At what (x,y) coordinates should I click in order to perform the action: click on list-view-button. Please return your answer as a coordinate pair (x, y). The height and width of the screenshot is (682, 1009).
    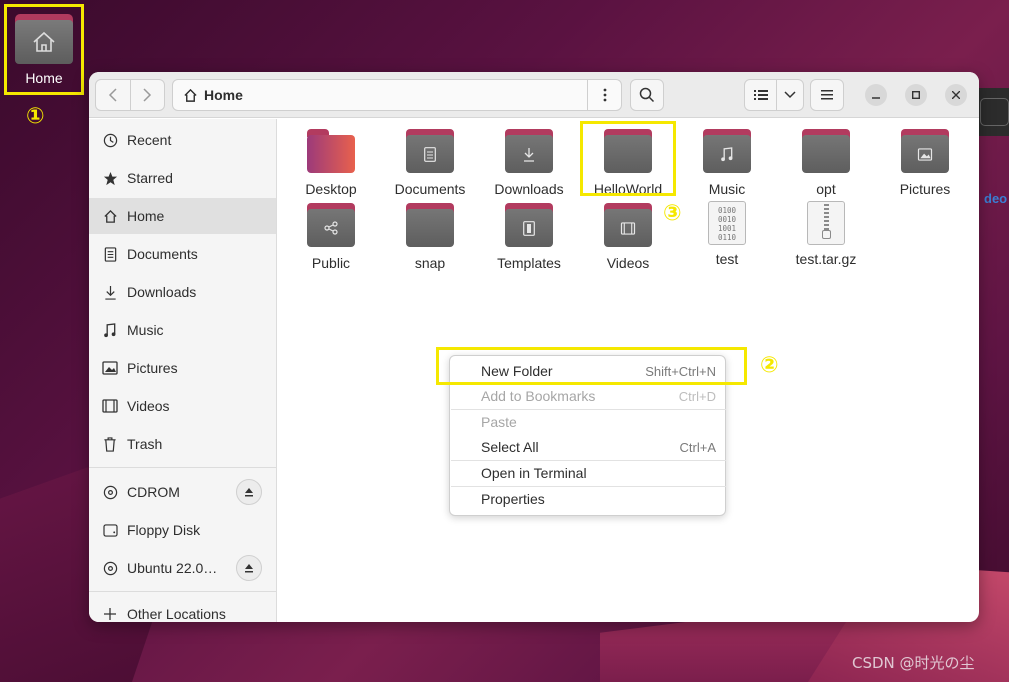
    Looking at the image, I should click on (761, 95).